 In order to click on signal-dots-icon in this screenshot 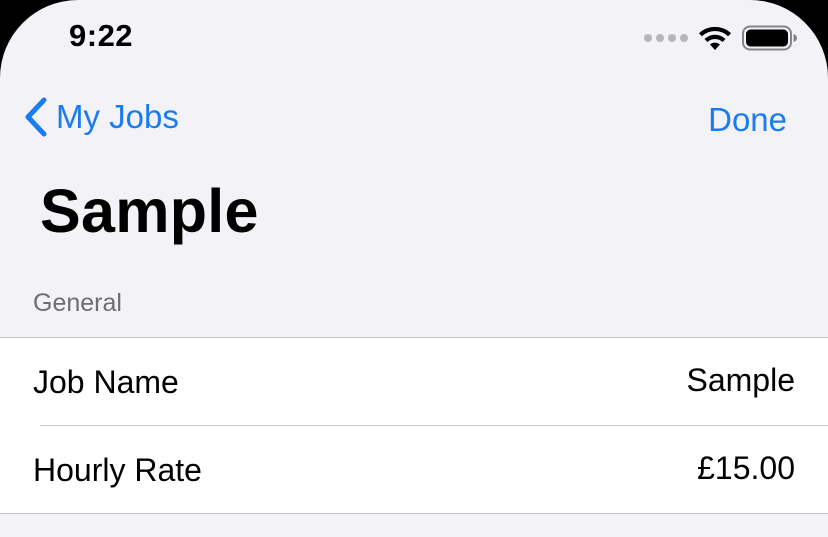, I will do `click(666, 38)`.